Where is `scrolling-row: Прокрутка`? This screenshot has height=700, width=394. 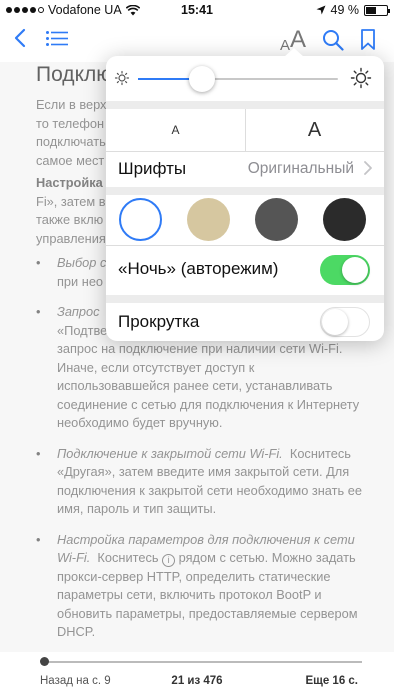 scrolling-row: Прокрутка is located at coordinates (245, 322).